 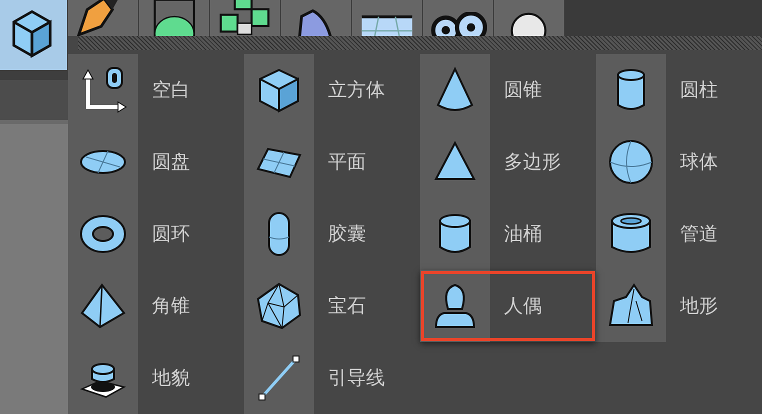 I want to click on sphere-icon, so click(x=631, y=162).